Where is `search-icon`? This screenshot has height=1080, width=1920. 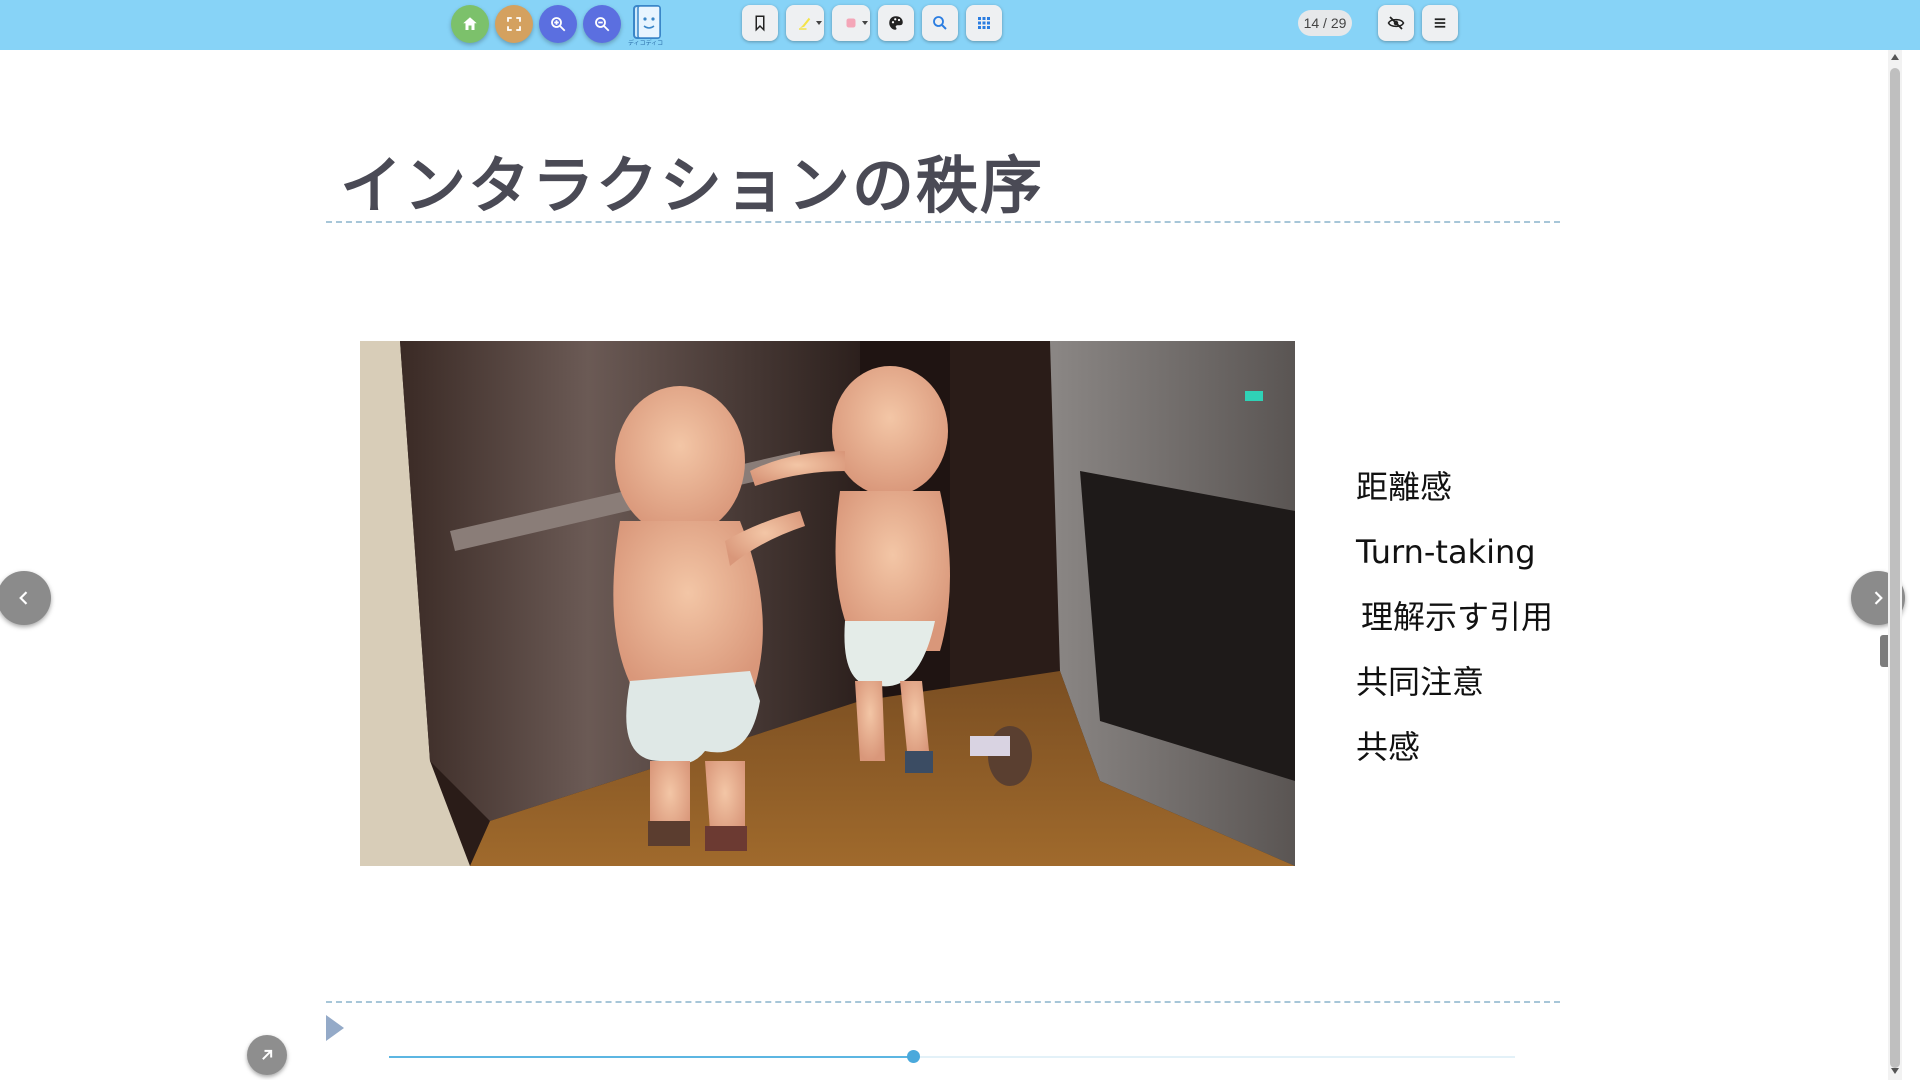 search-icon is located at coordinates (940, 23).